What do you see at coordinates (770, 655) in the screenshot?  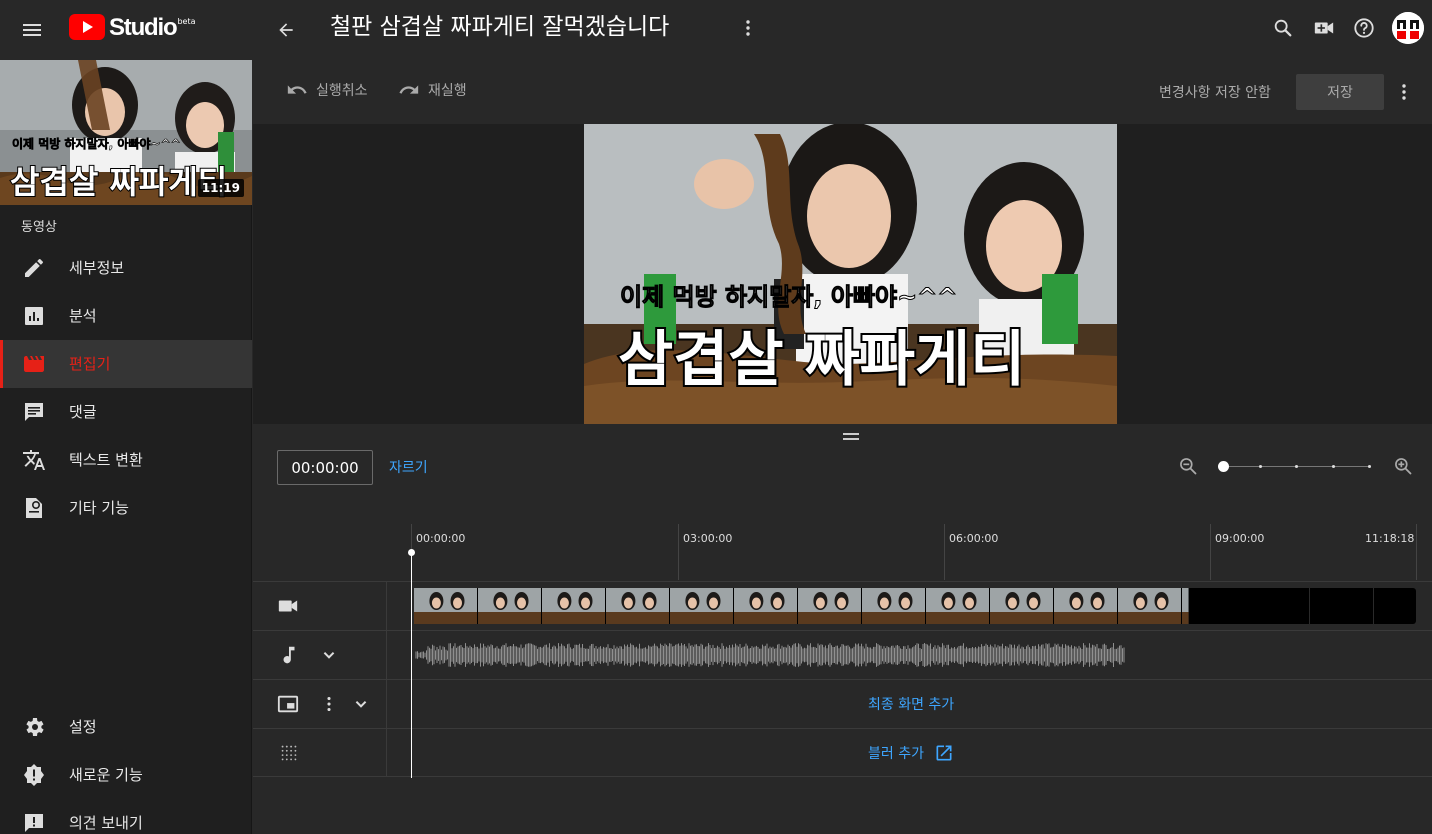 I see `waveform-path` at bounding box center [770, 655].